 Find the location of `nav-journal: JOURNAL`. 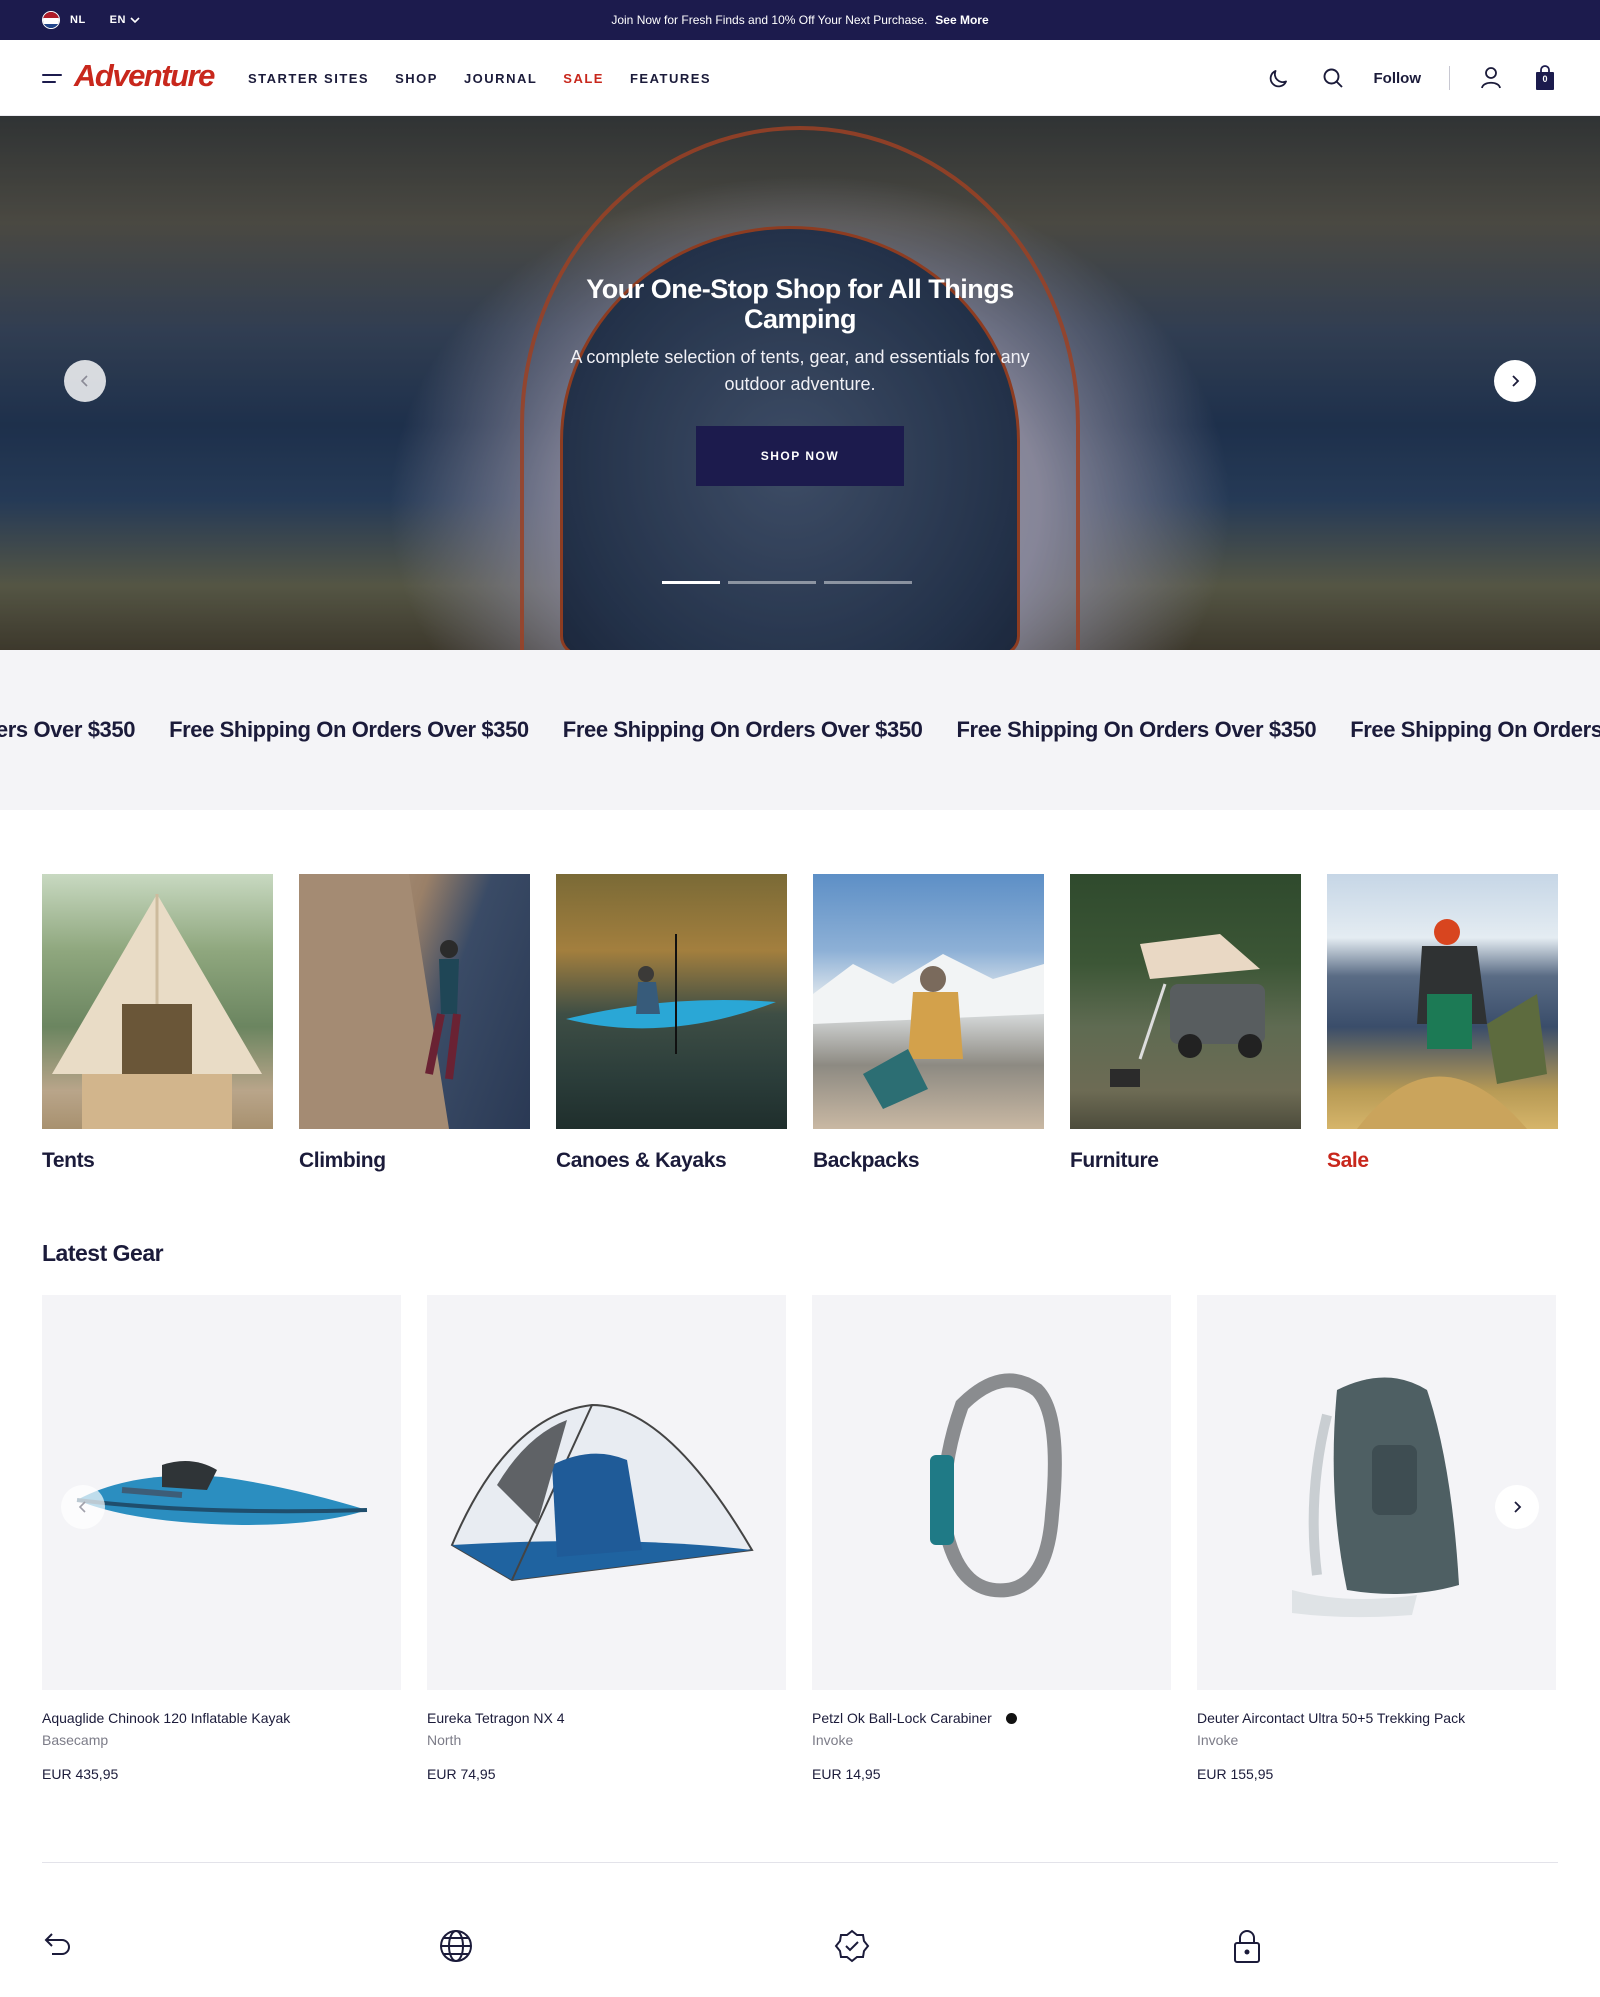

nav-journal: JOURNAL is located at coordinates (500, 78).